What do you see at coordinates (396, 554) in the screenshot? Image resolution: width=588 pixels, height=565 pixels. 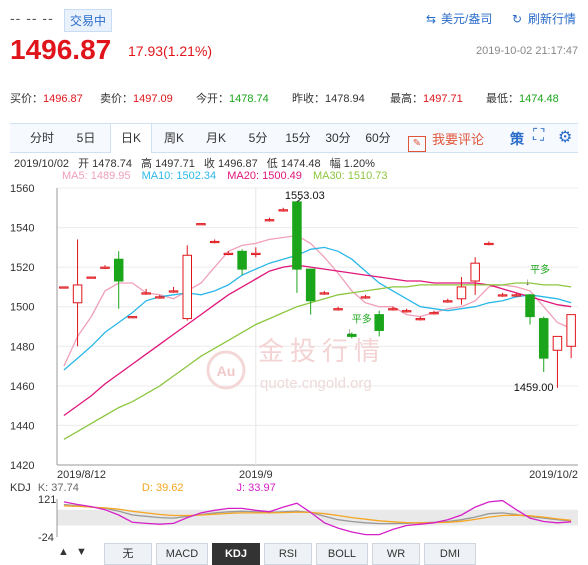 I see `indicator-tab-wr: WR` at bounding box center [396, 554].